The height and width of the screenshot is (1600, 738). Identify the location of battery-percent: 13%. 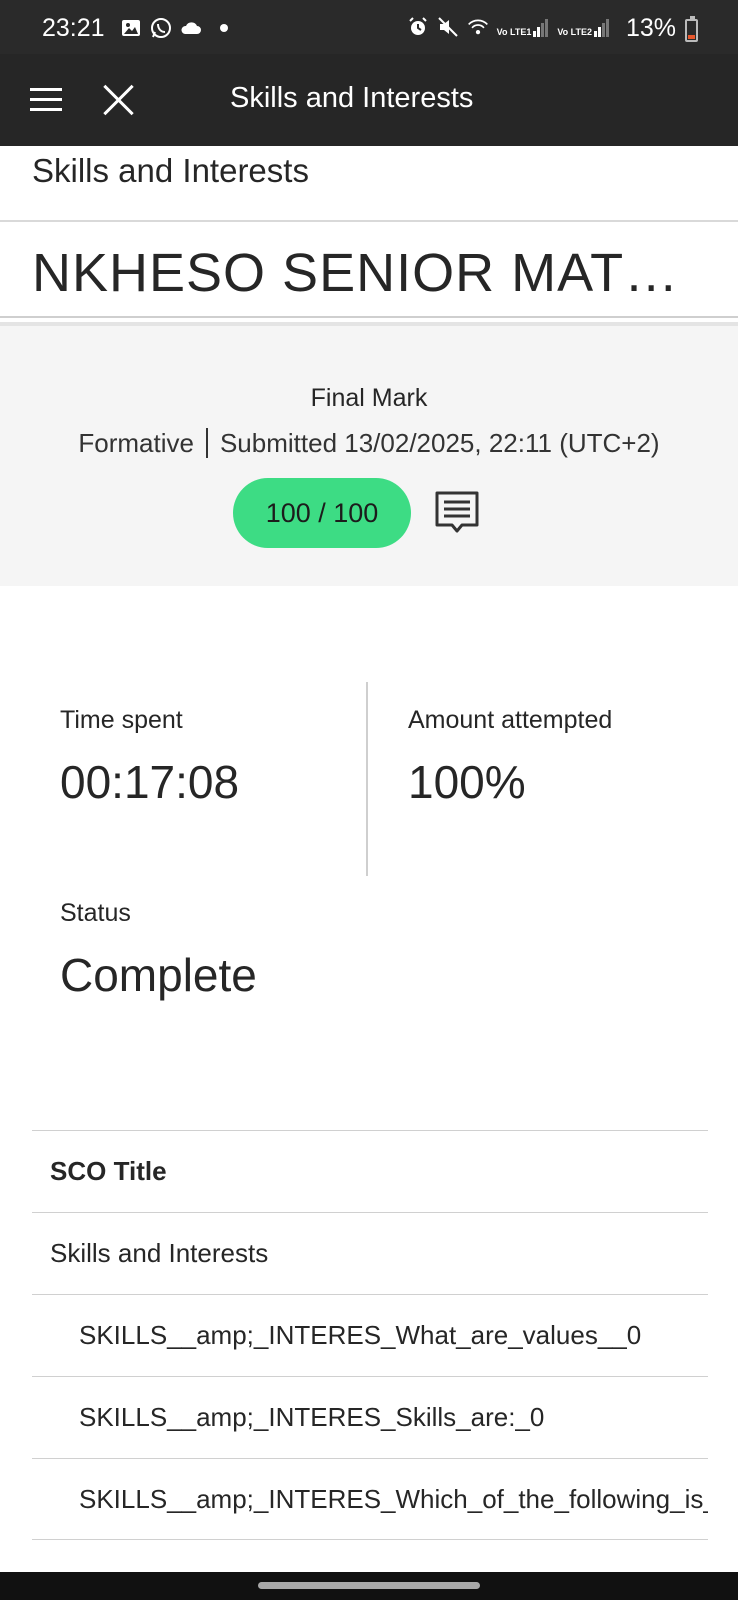
(650, 28).